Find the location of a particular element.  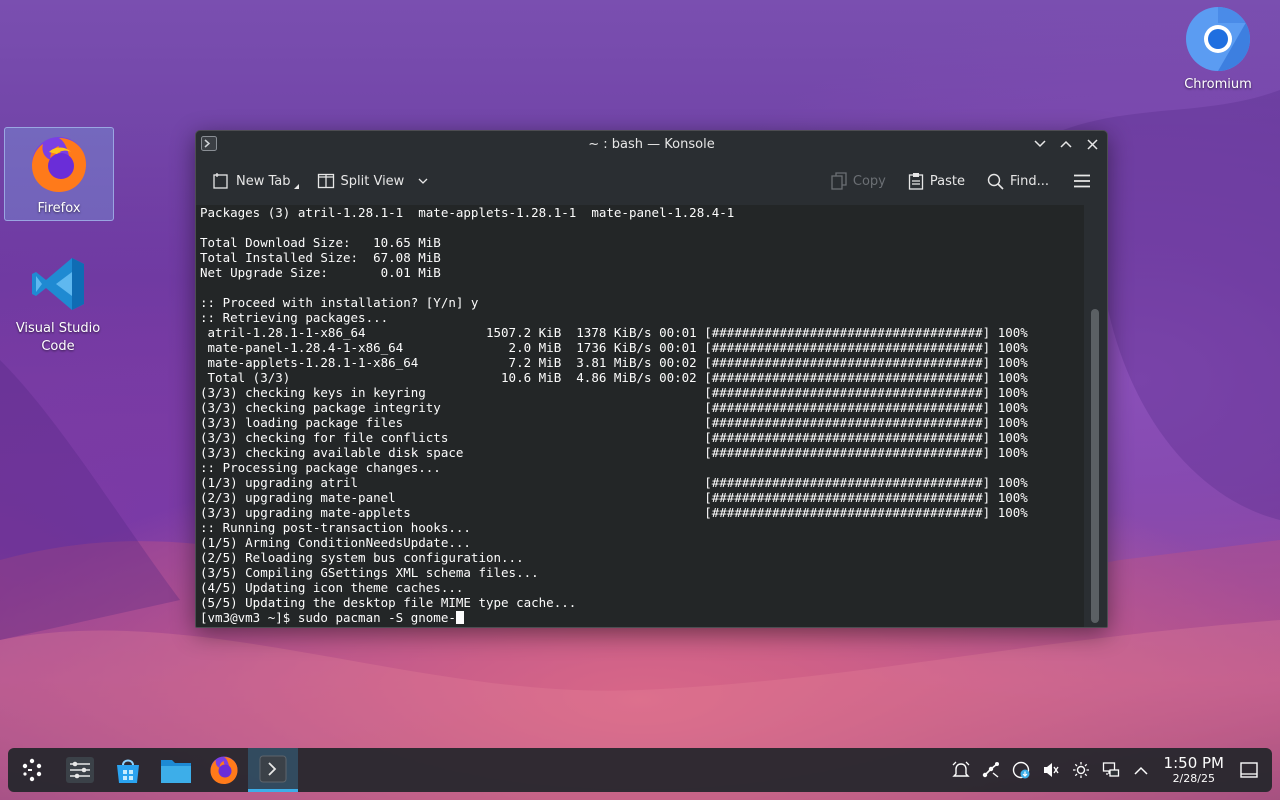

tray-updates is located at coordinates (1021, 770).